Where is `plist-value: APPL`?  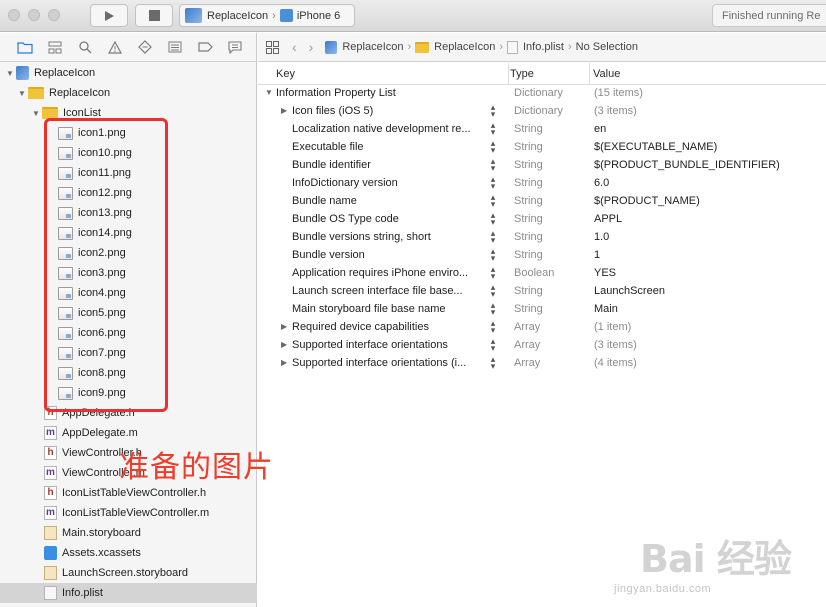 plist-value: APPL is located at coordinates (608, 219).